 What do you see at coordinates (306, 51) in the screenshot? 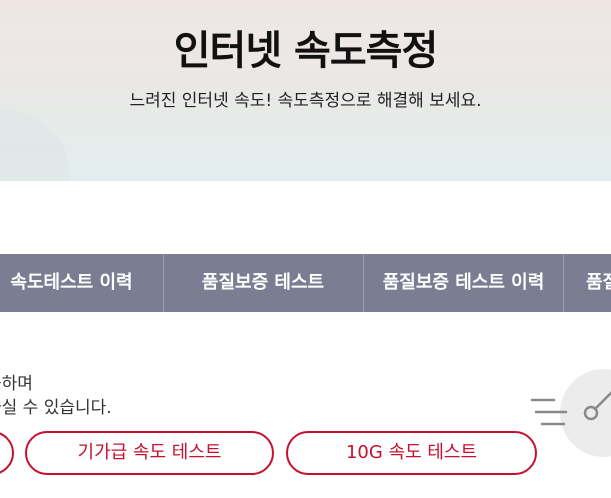
I see `page-title: 인터넷 속도측정` at bounding box center [306, 51].